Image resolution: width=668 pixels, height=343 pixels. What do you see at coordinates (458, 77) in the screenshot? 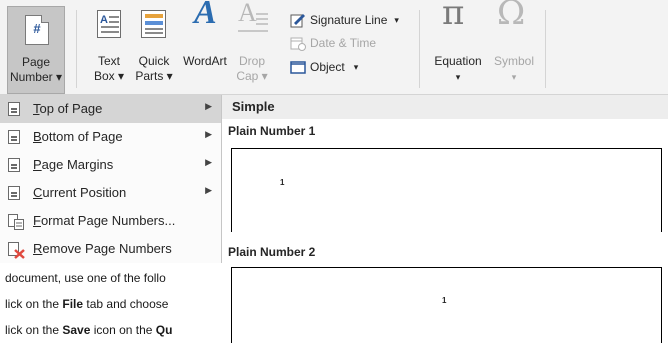
I see `equation-dropdown-arrow: ▾` at bounding box center [458, 77].